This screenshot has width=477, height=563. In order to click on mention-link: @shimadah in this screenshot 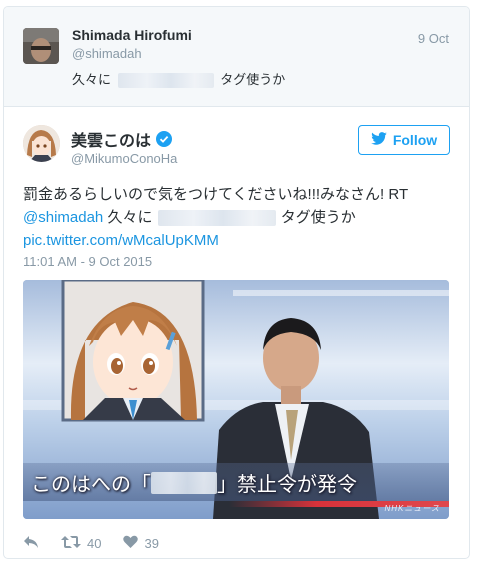, I will do `click(63, 217)`.